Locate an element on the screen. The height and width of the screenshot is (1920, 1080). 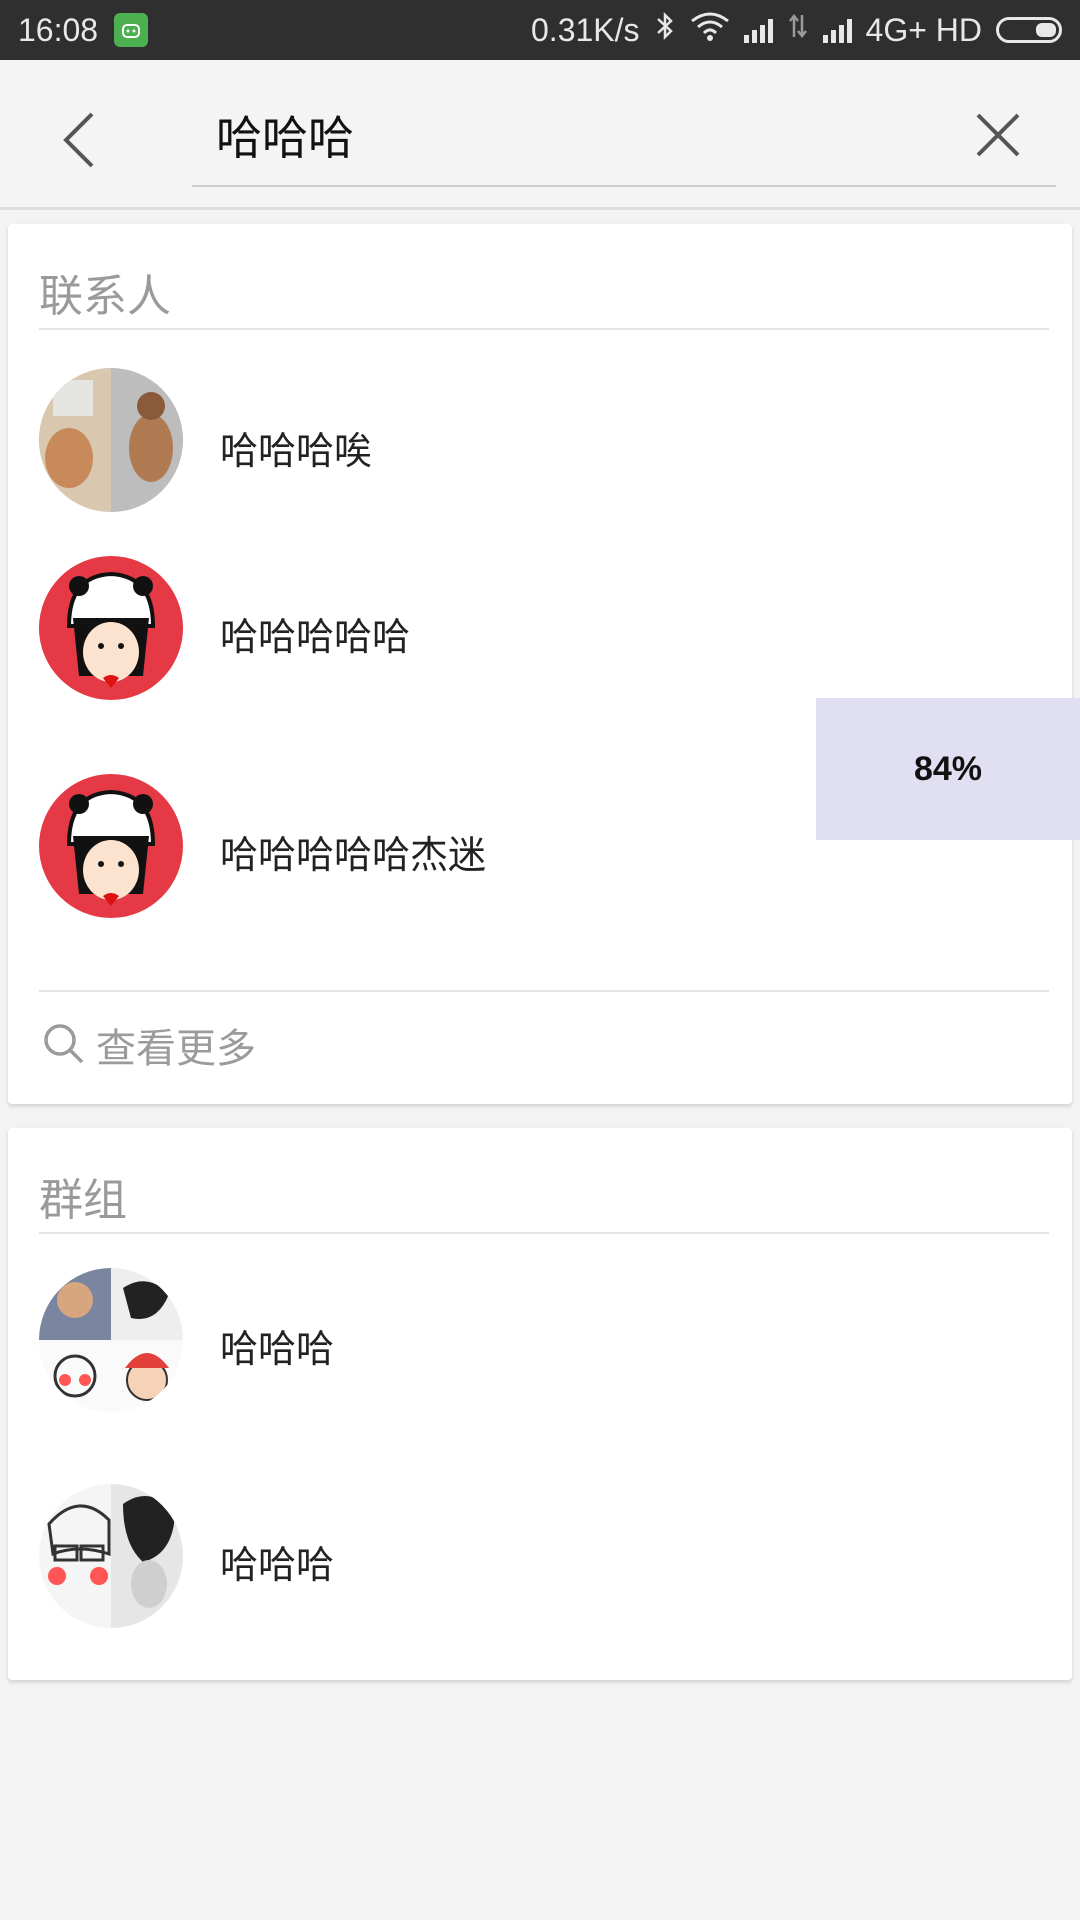
close-icon is located at coordinates (998, 135).